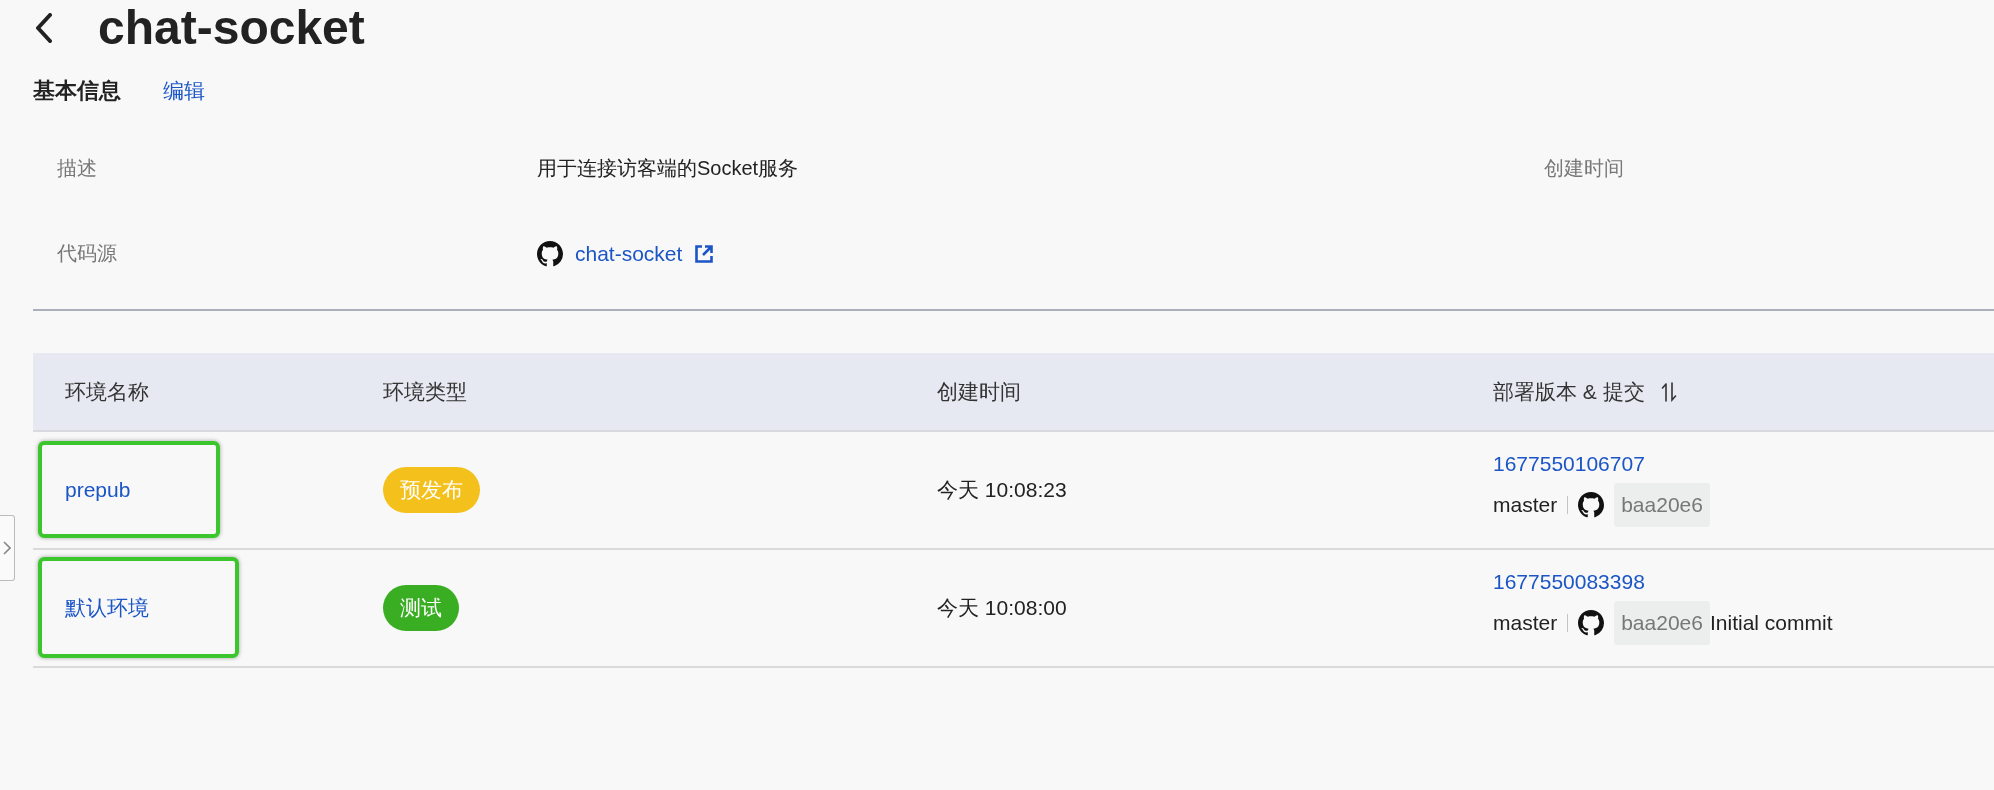 The image size is (1994, 790). I want to click on page-title: chat-socket, so click(231, 28).